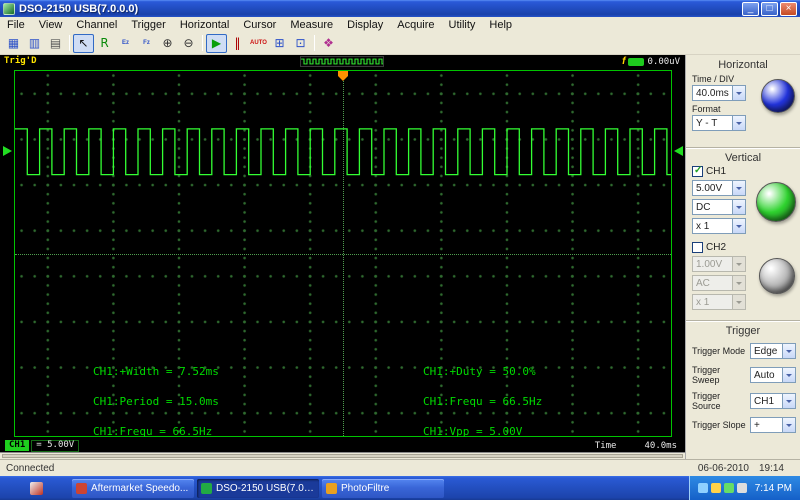  What do you see at coordinates (678, 150) in the screenshot?
I see `trigger-level-marker` at bounding box center [678, 150].